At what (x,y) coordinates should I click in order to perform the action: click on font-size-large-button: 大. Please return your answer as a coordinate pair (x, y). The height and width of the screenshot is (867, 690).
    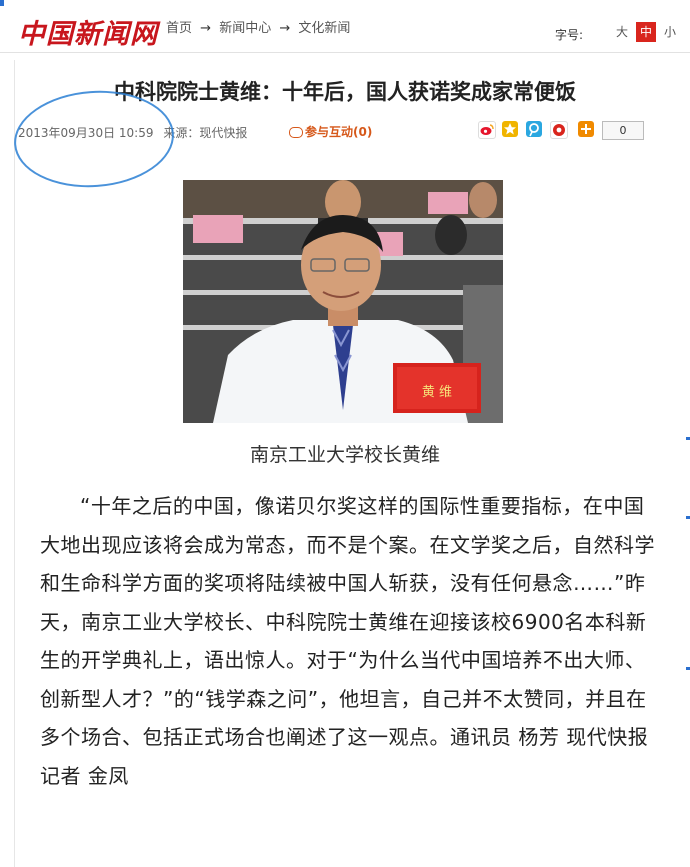
    Looking at the image, I should click on (622, 32).